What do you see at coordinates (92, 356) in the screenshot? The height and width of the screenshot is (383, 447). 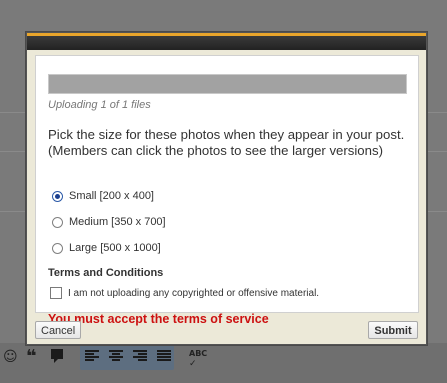 I see `align-left-icon` at bounding box center [92, 356].